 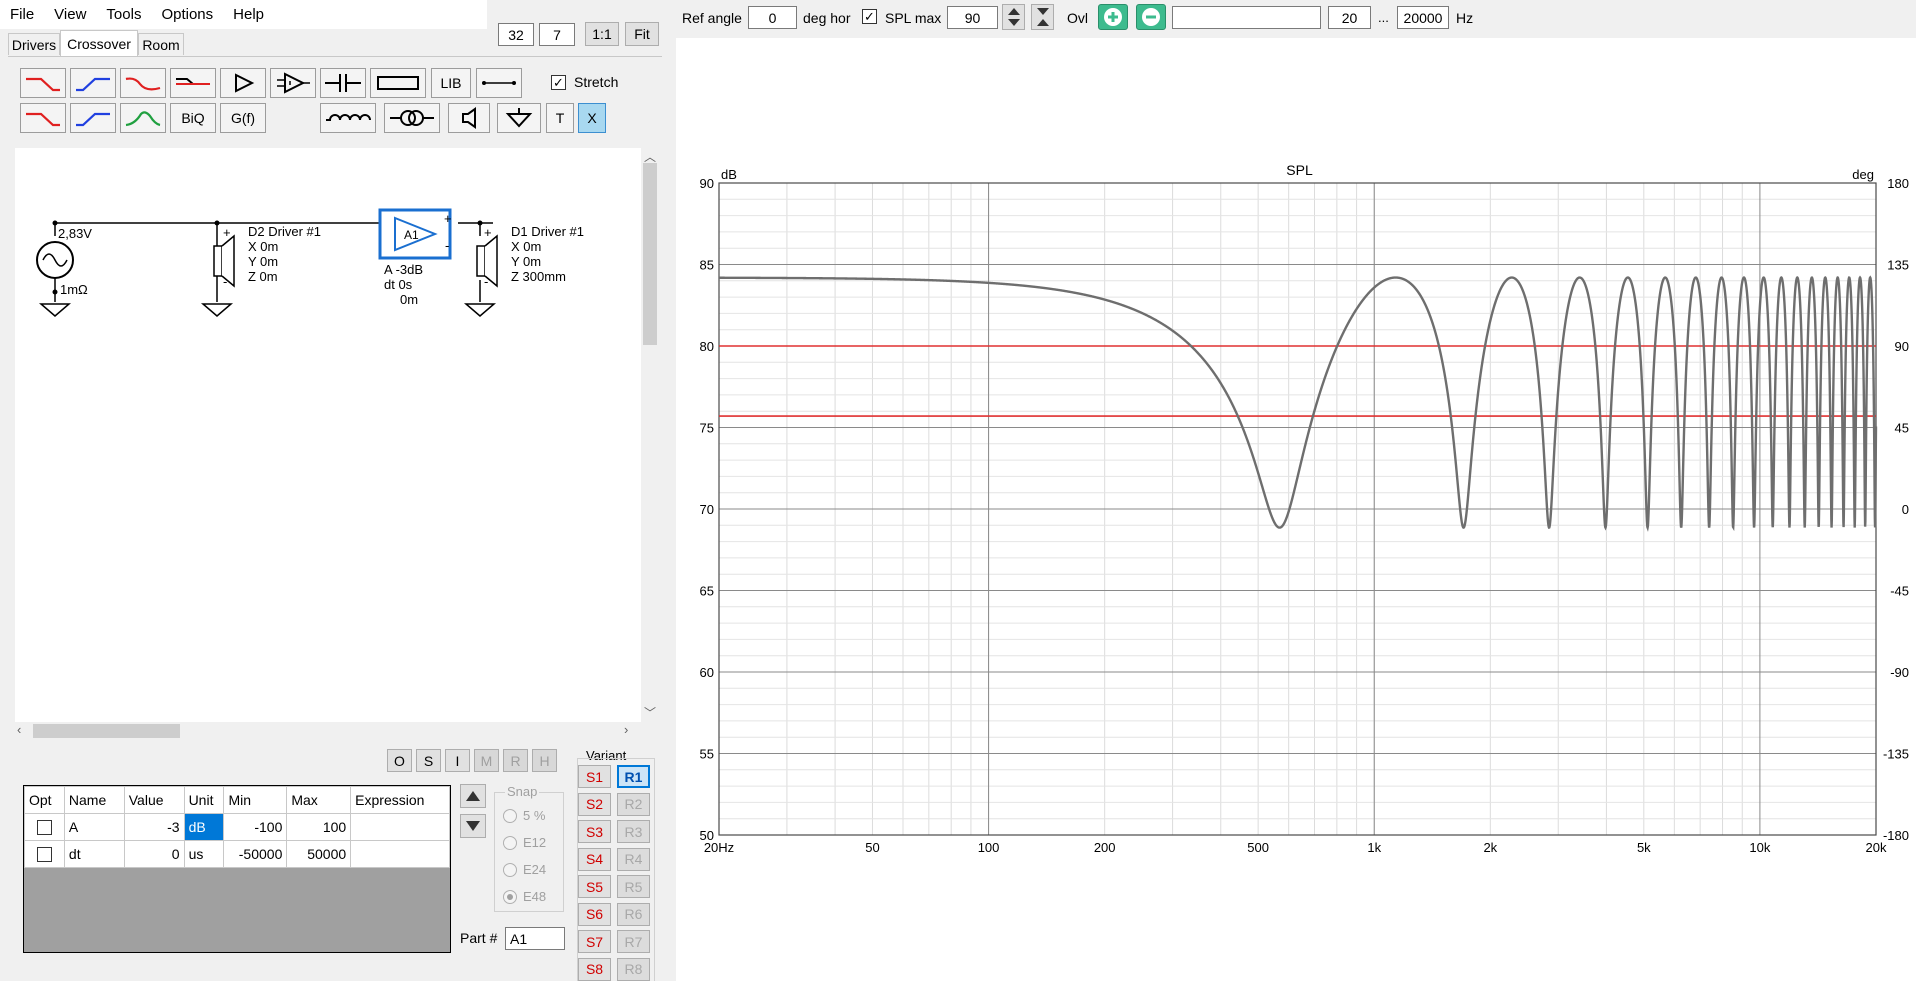 I want to click on vertical-scroll-thumb, so click(x=650, y=254).